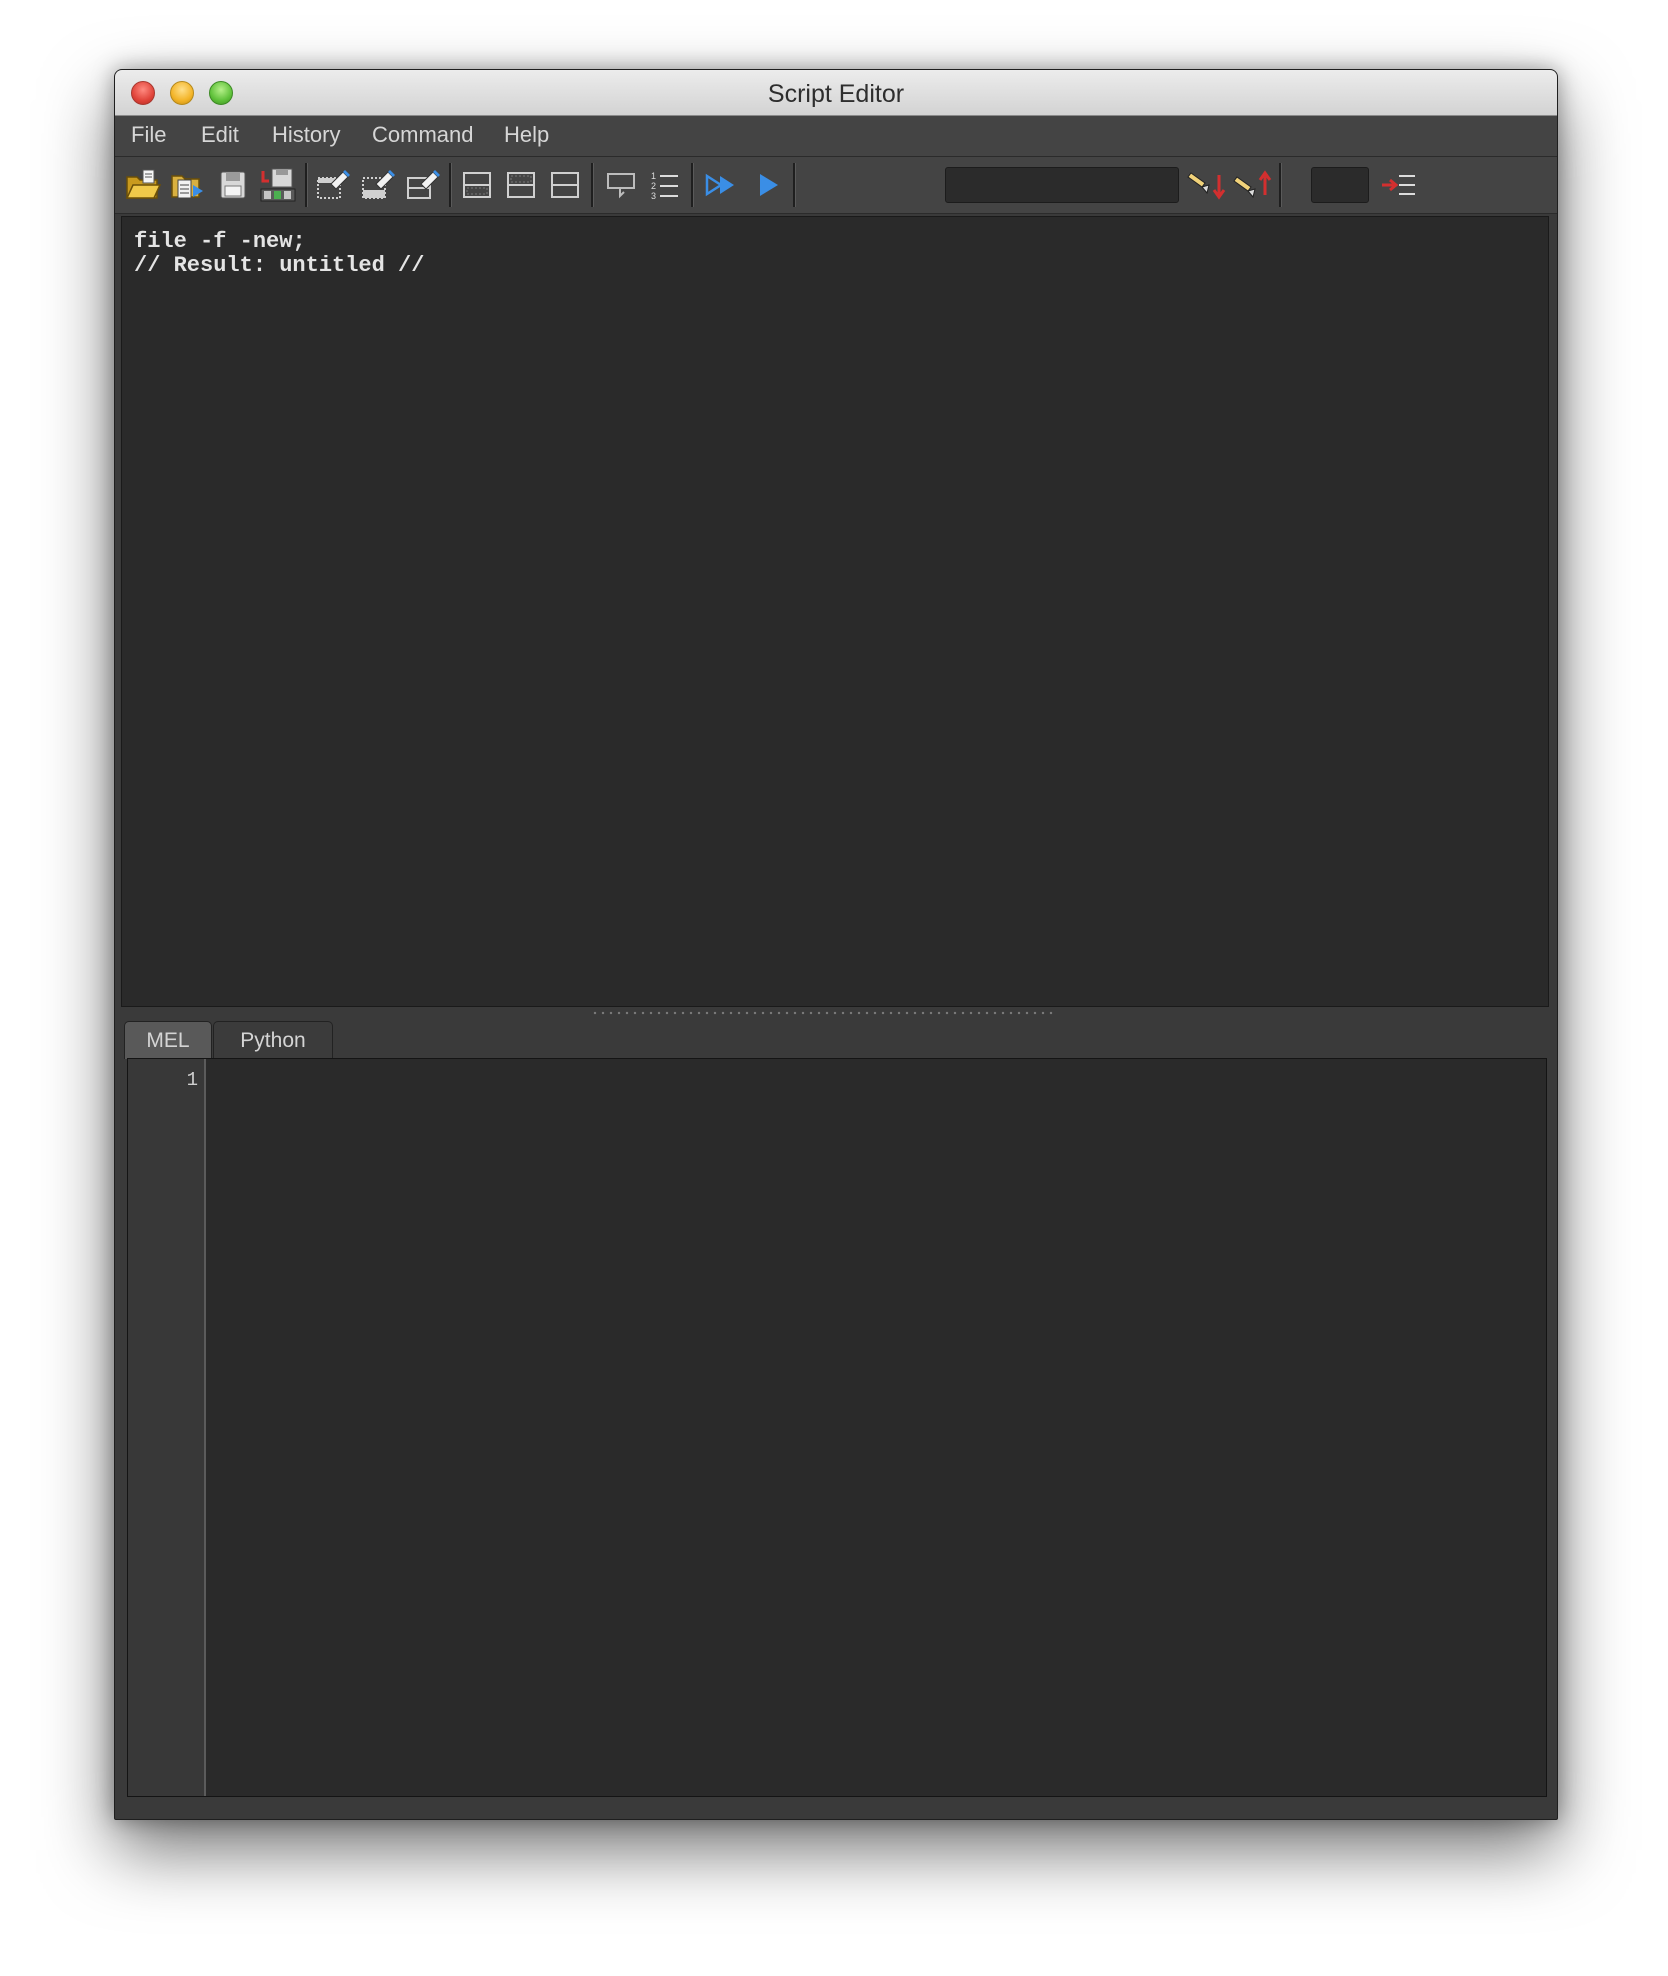  Describe the element at coordinates (477, 185) in the screenshot. I see `show-history-only-icon` at that location.